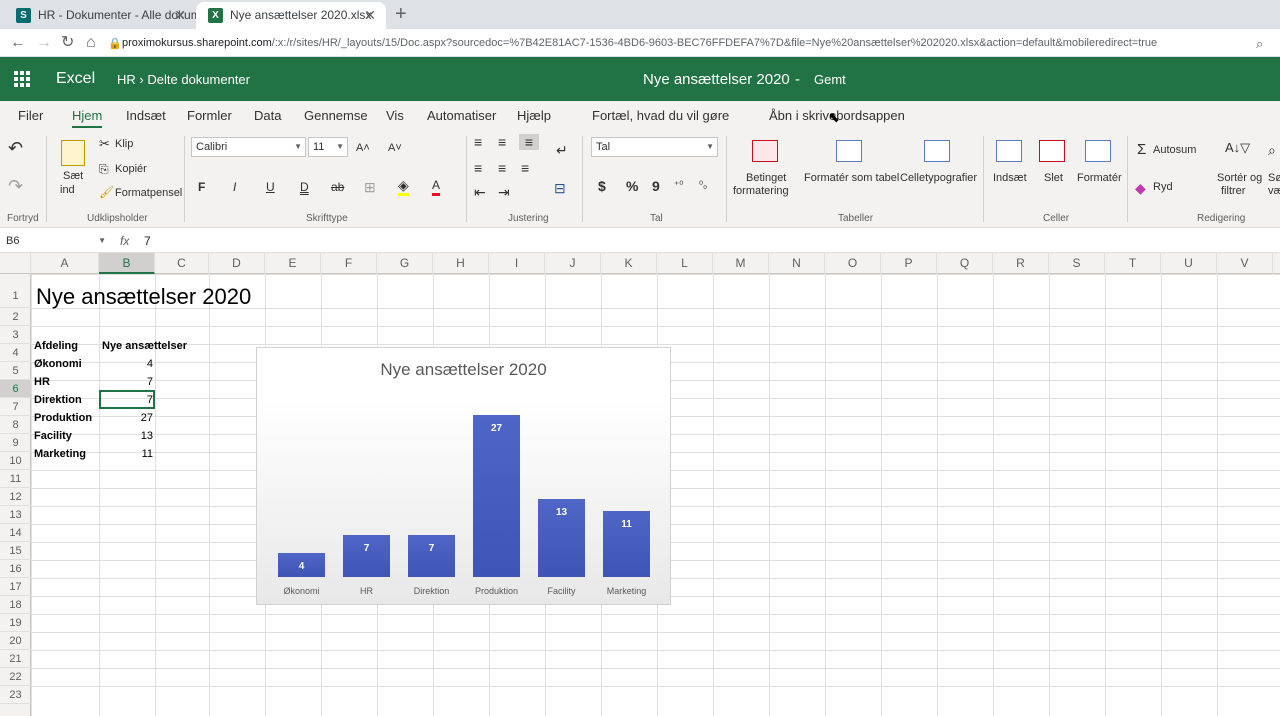  Describe the element at coordinates (15, 533) in the screenshot. I see `row-header-14: 14` at that location.